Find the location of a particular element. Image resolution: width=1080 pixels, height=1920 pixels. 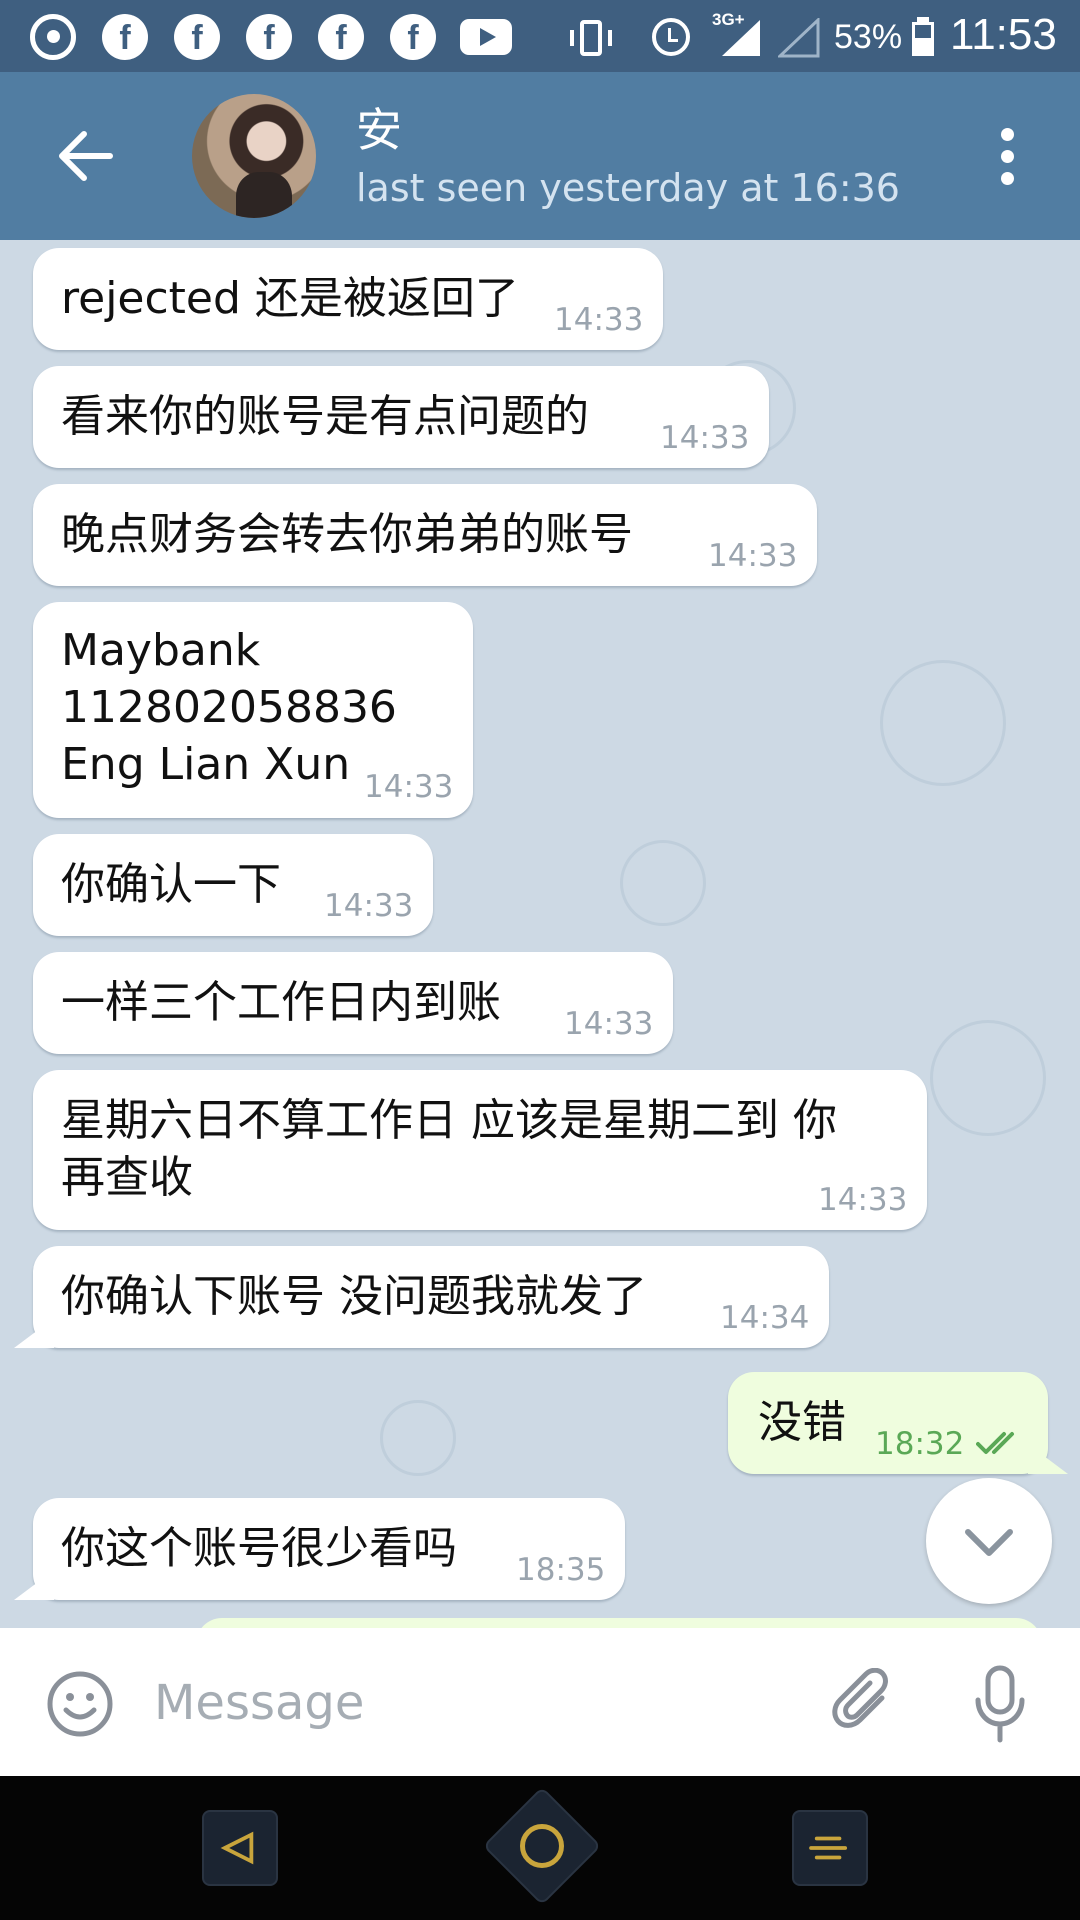

whatsapp-icon is located at coordinates (53, 37).